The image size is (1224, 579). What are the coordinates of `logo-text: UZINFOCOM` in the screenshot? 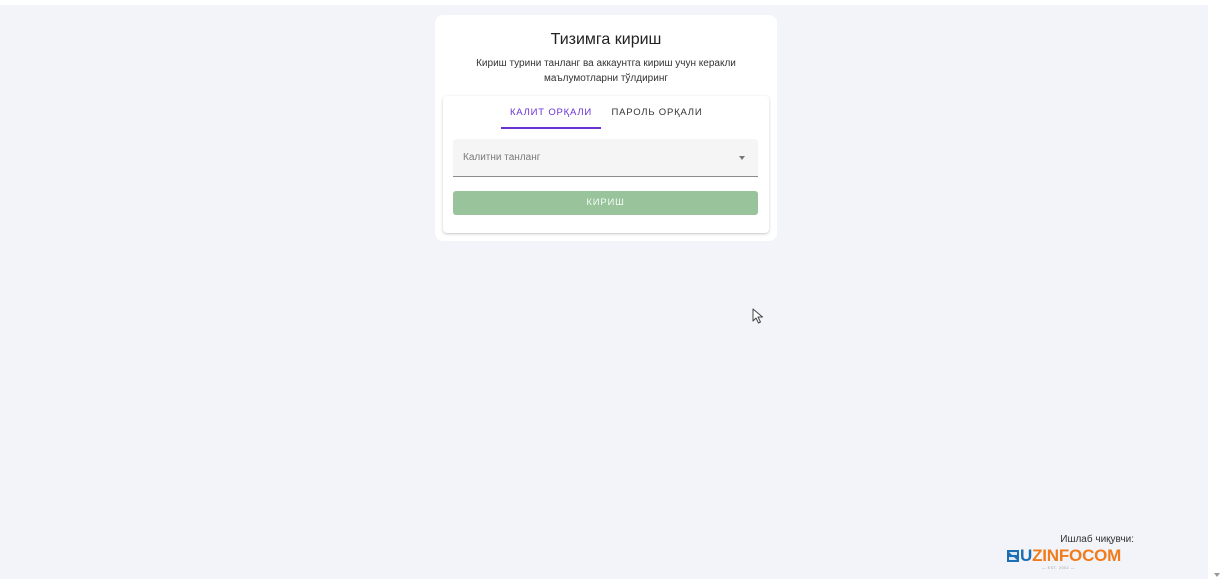 It's located at (1070, 556).